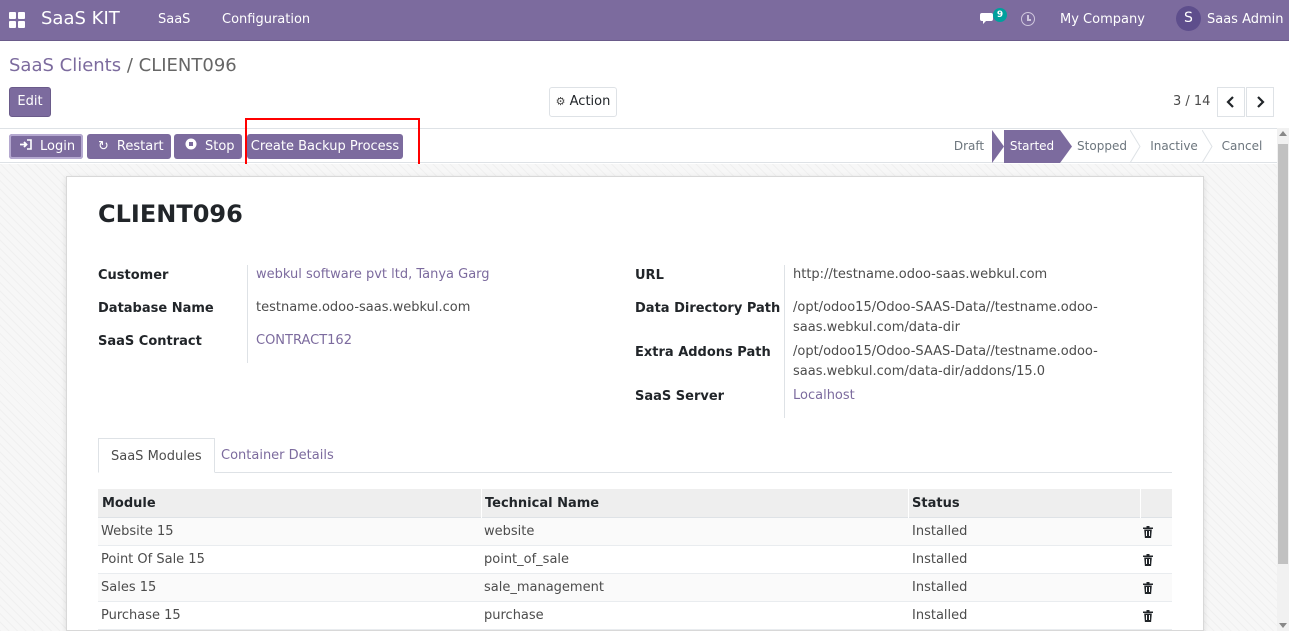 This screenshot has width=1289, height=631. What do you see at coordinates (156, 308) in the screenshot?
I see `database-name-label: Database Name` at bounding box center [156, 308].